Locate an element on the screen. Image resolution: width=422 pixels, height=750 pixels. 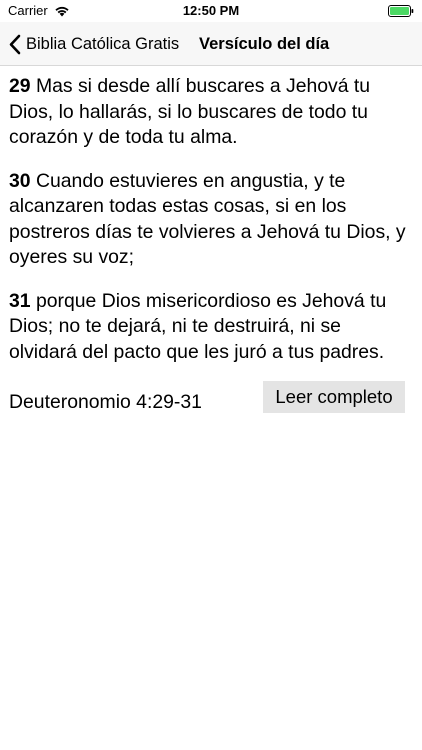
chevron-left-icon is located at coordinates (15, 44).